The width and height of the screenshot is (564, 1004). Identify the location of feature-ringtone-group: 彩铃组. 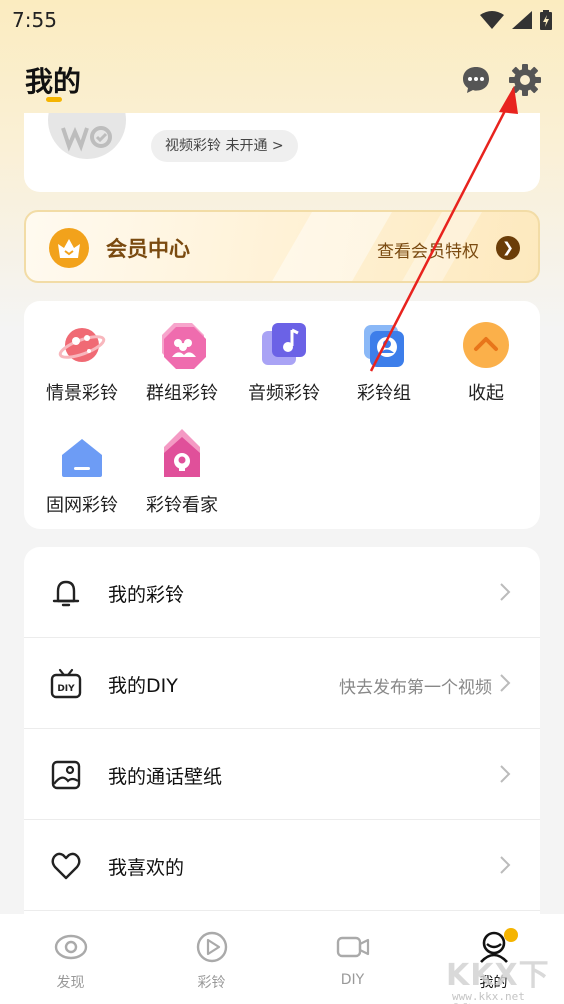
(384, 352).